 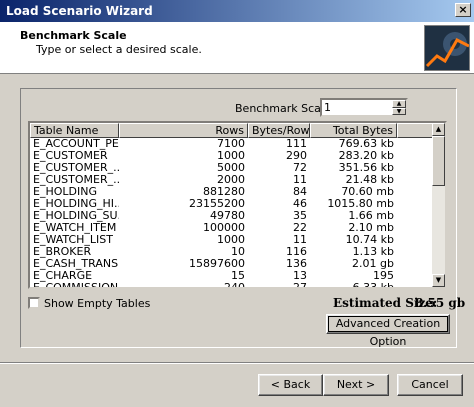 What do you see at coordinates (399, 111) in the screenshot?
I see `spin-down-icon: ▼` at bounding box center [399, 111].